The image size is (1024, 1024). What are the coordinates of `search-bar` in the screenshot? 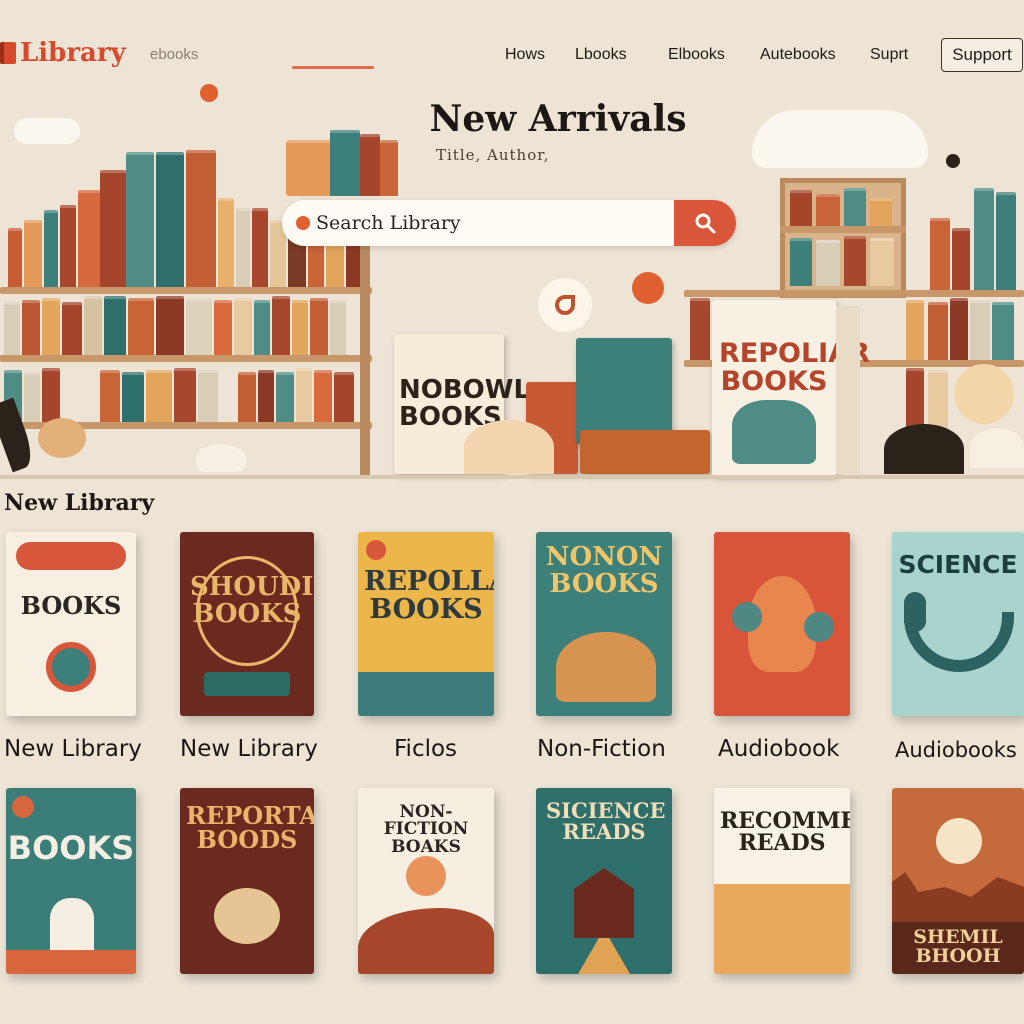 It's located at (509, 223).